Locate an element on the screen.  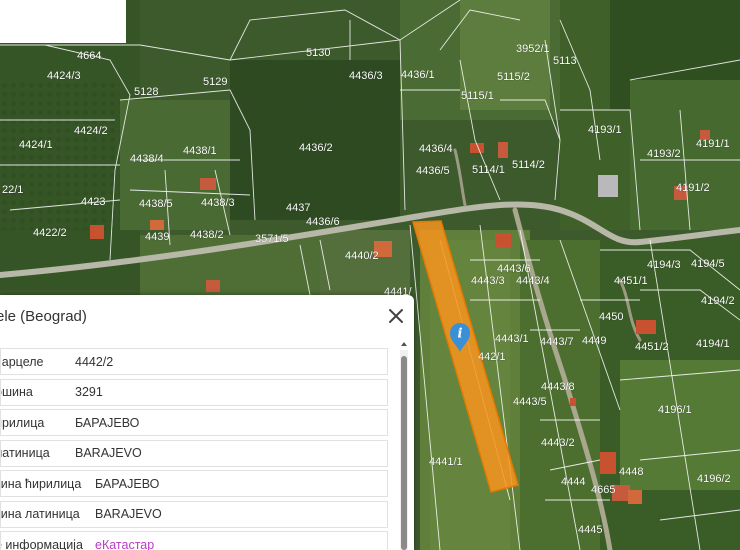
parcel-label: 4436/1 is located at coordinates (418, 75).